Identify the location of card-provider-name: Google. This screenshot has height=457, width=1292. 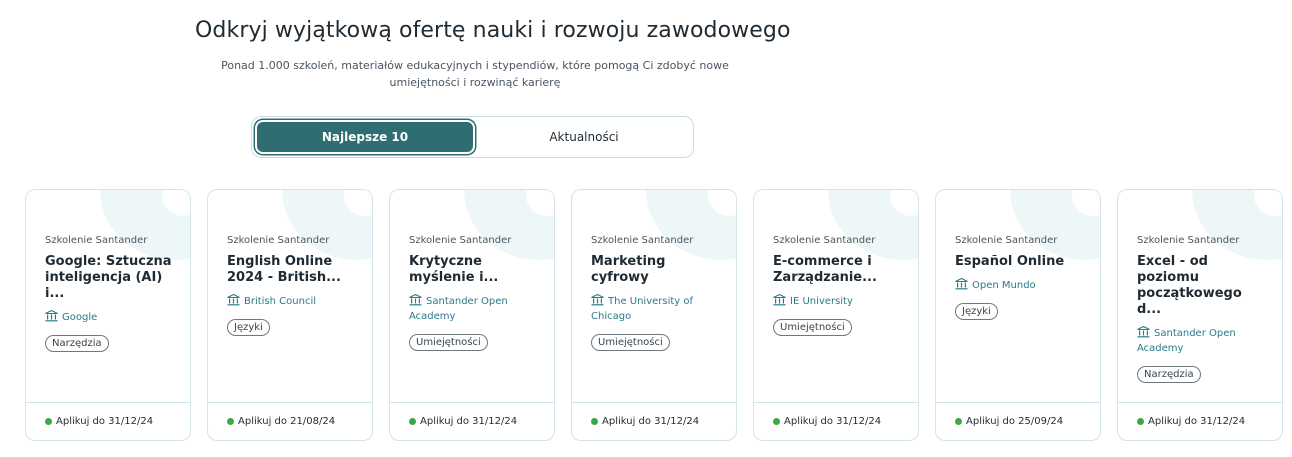
(80, 317).